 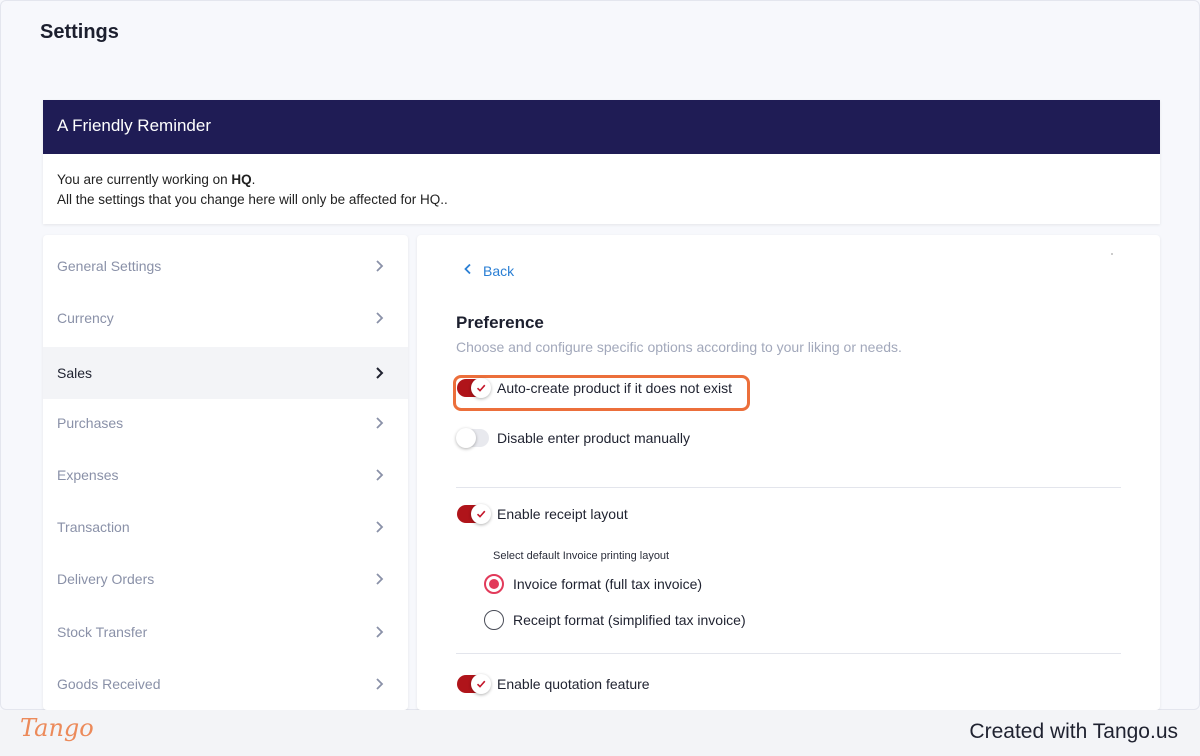 I want to click on sidebar-item-label: Delivery Orders, so click(x=106, y=579).